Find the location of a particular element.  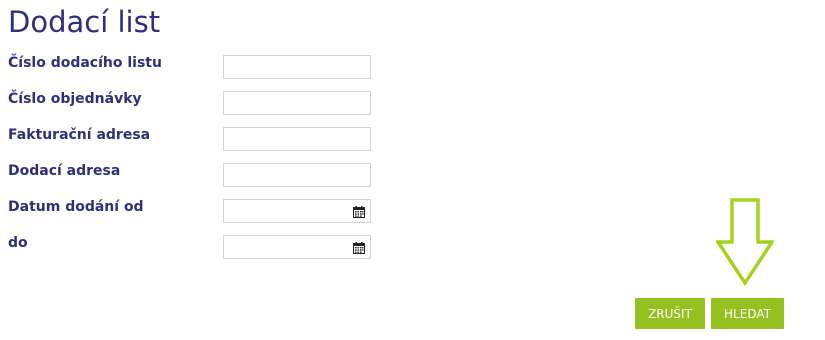

delivery-note-number-input is located at coordinates (297, 67).